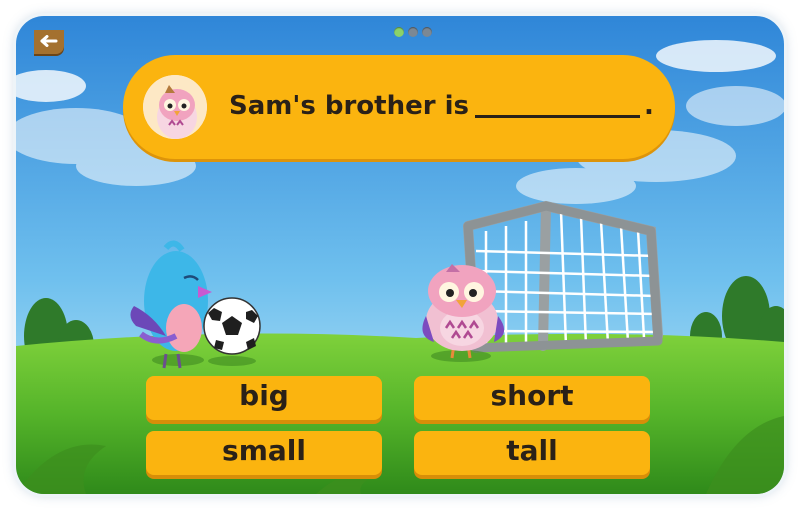 This screenshot has height=510, width=800. What do you see at coordinates (264, 453) in the screenshot?
I see `answer-button-small: small` at bounding box center [264, 453].